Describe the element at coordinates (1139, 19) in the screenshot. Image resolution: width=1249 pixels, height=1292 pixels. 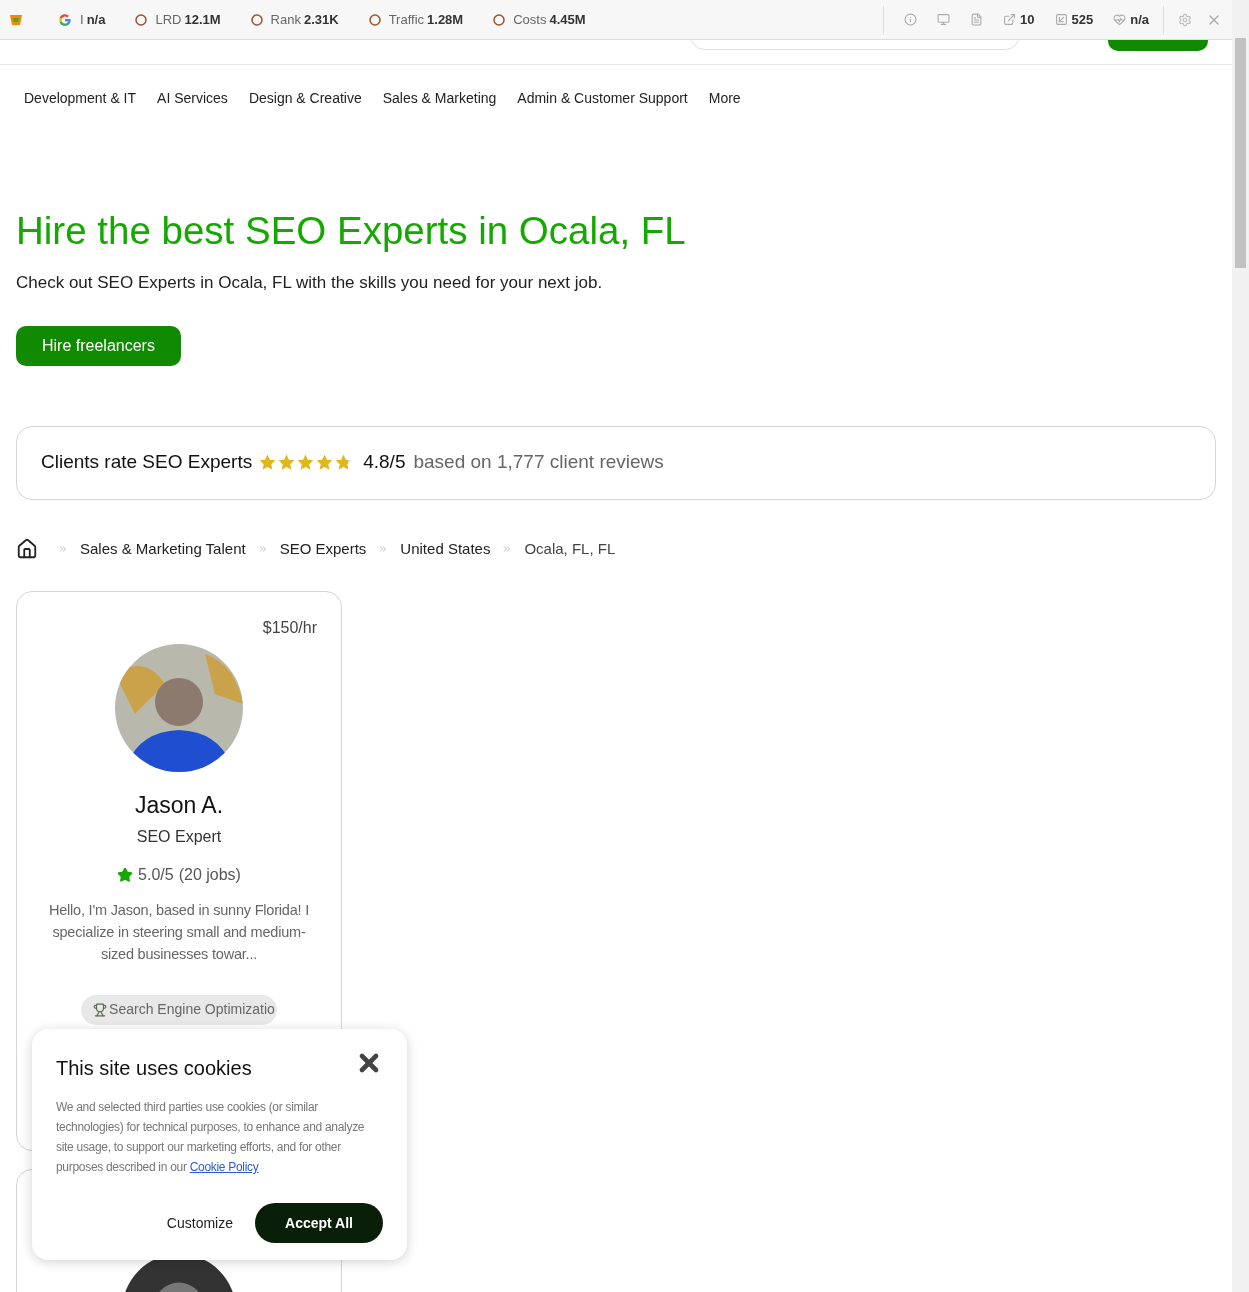
I see `stat-value: n/a` at that location.